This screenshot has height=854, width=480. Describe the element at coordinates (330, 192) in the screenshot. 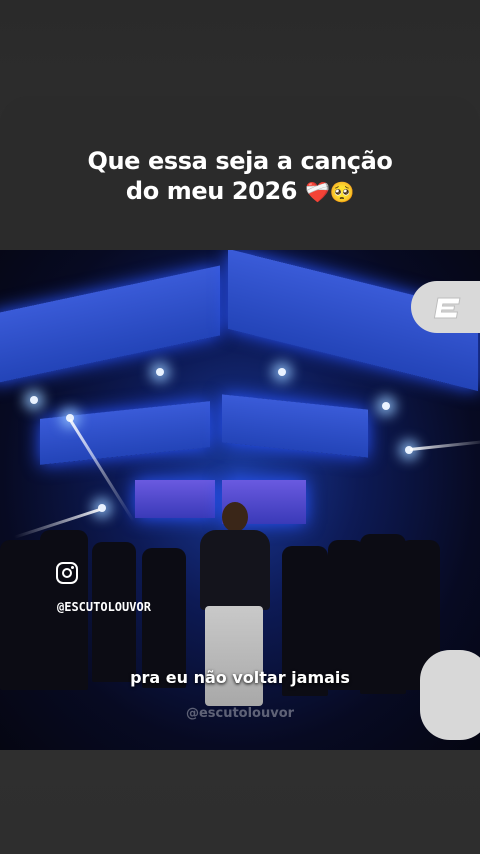

I see `headline-emojis: ❤️‍🩹🥺` at that location.